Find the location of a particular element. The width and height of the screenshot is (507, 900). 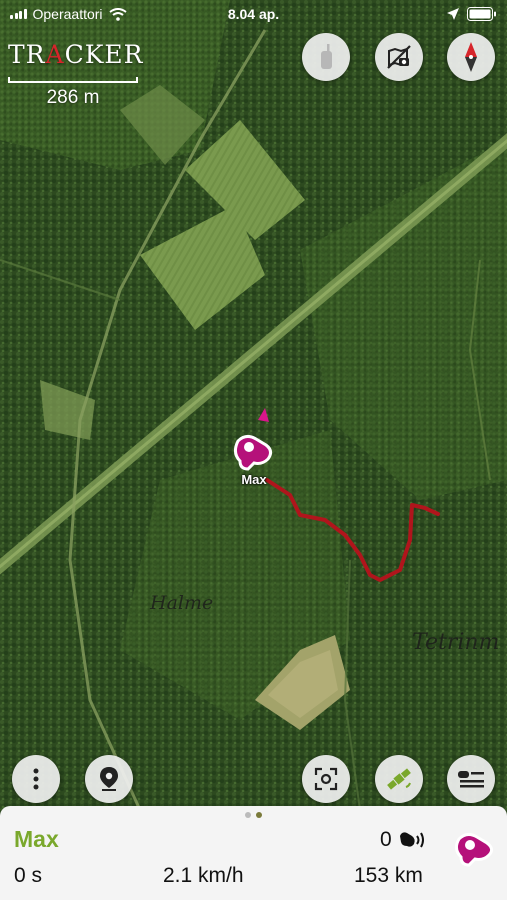

more-icon is located at coordinates (36, 779).